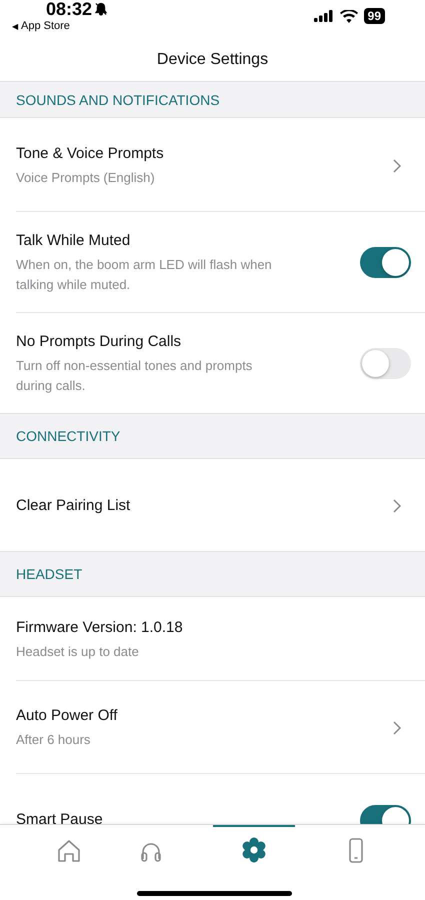 Image resolution: width=425 pixels, height=900 pixels. I want to click on back-arrow: ◀, so click(15, 26).